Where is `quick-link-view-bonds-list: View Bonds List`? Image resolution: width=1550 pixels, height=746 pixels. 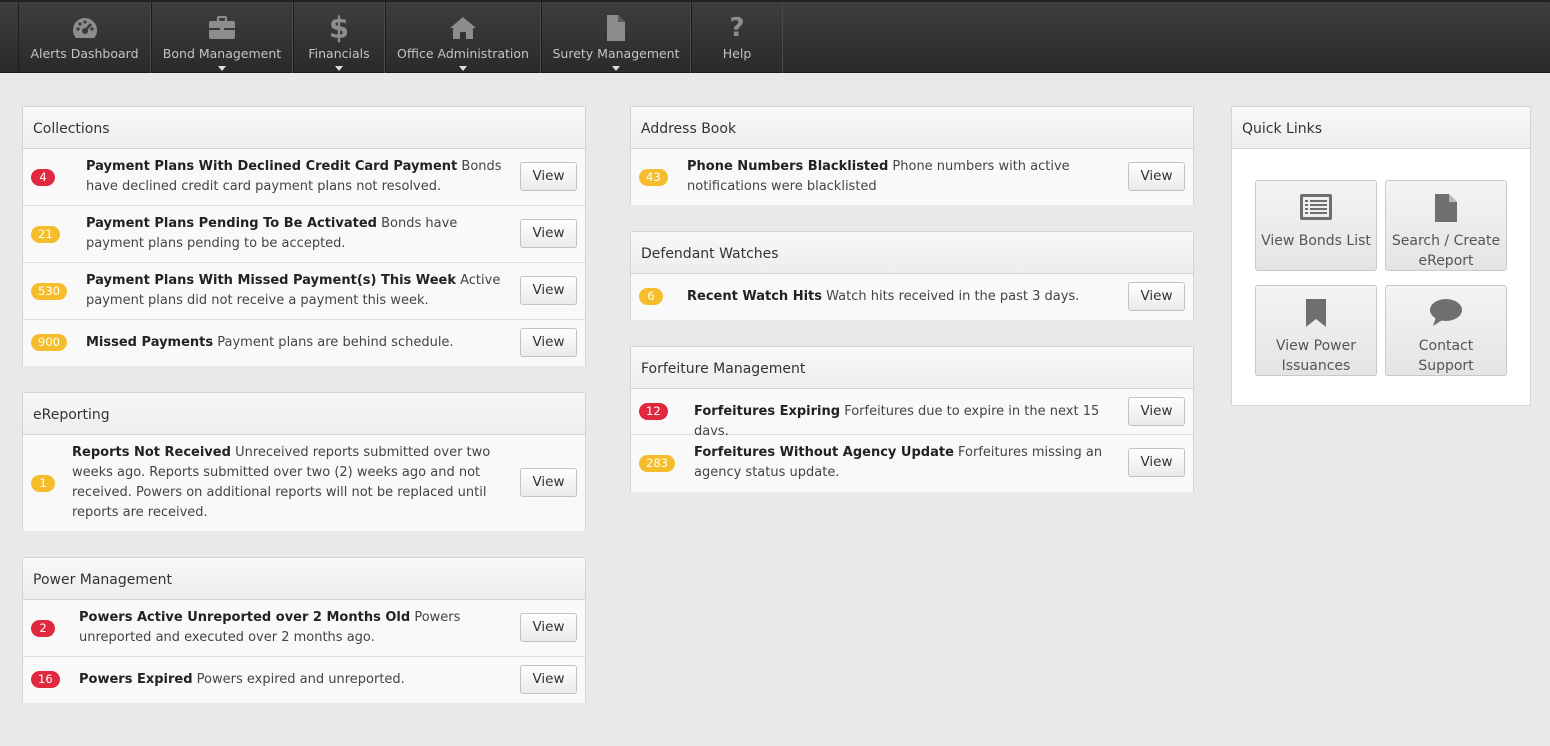
quick-link-view-bonds-list: View Bonds List is located at coordinates (1316, 225).